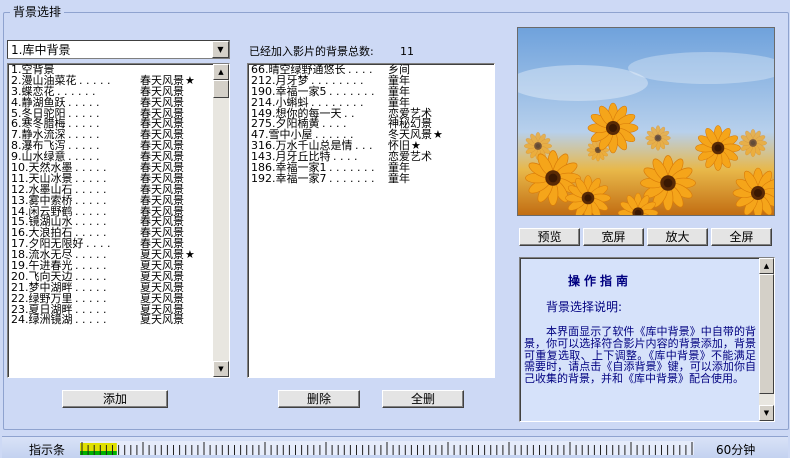 The width and height of the screenshot is (790, 458). Describe the element at coordinates (407, 51) in the screenshot. I see `added-count-value: 11` at that location.